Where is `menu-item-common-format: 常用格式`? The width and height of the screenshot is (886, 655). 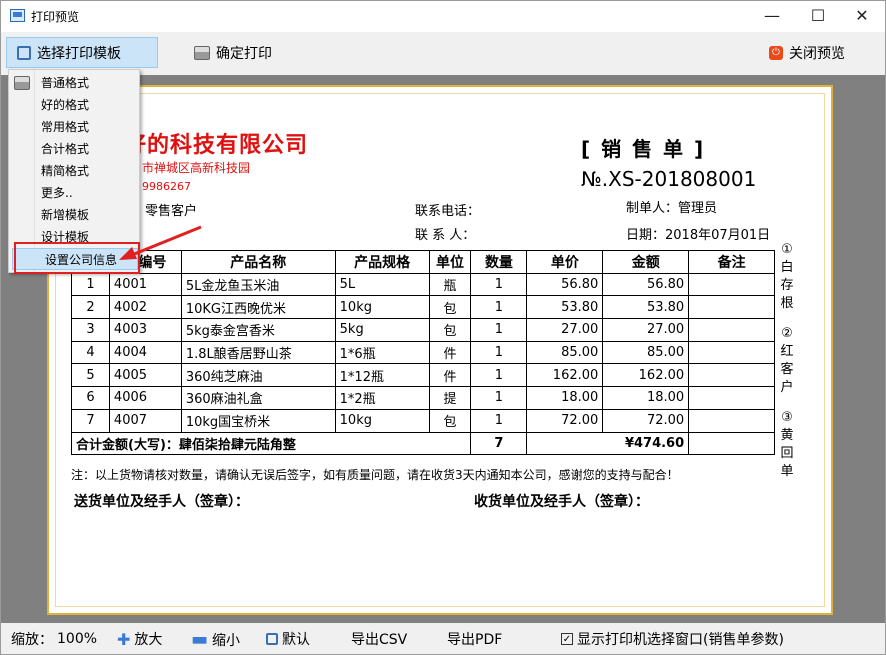 menu-item-common-format: 常用格式 is located at coordinates (74, 127).